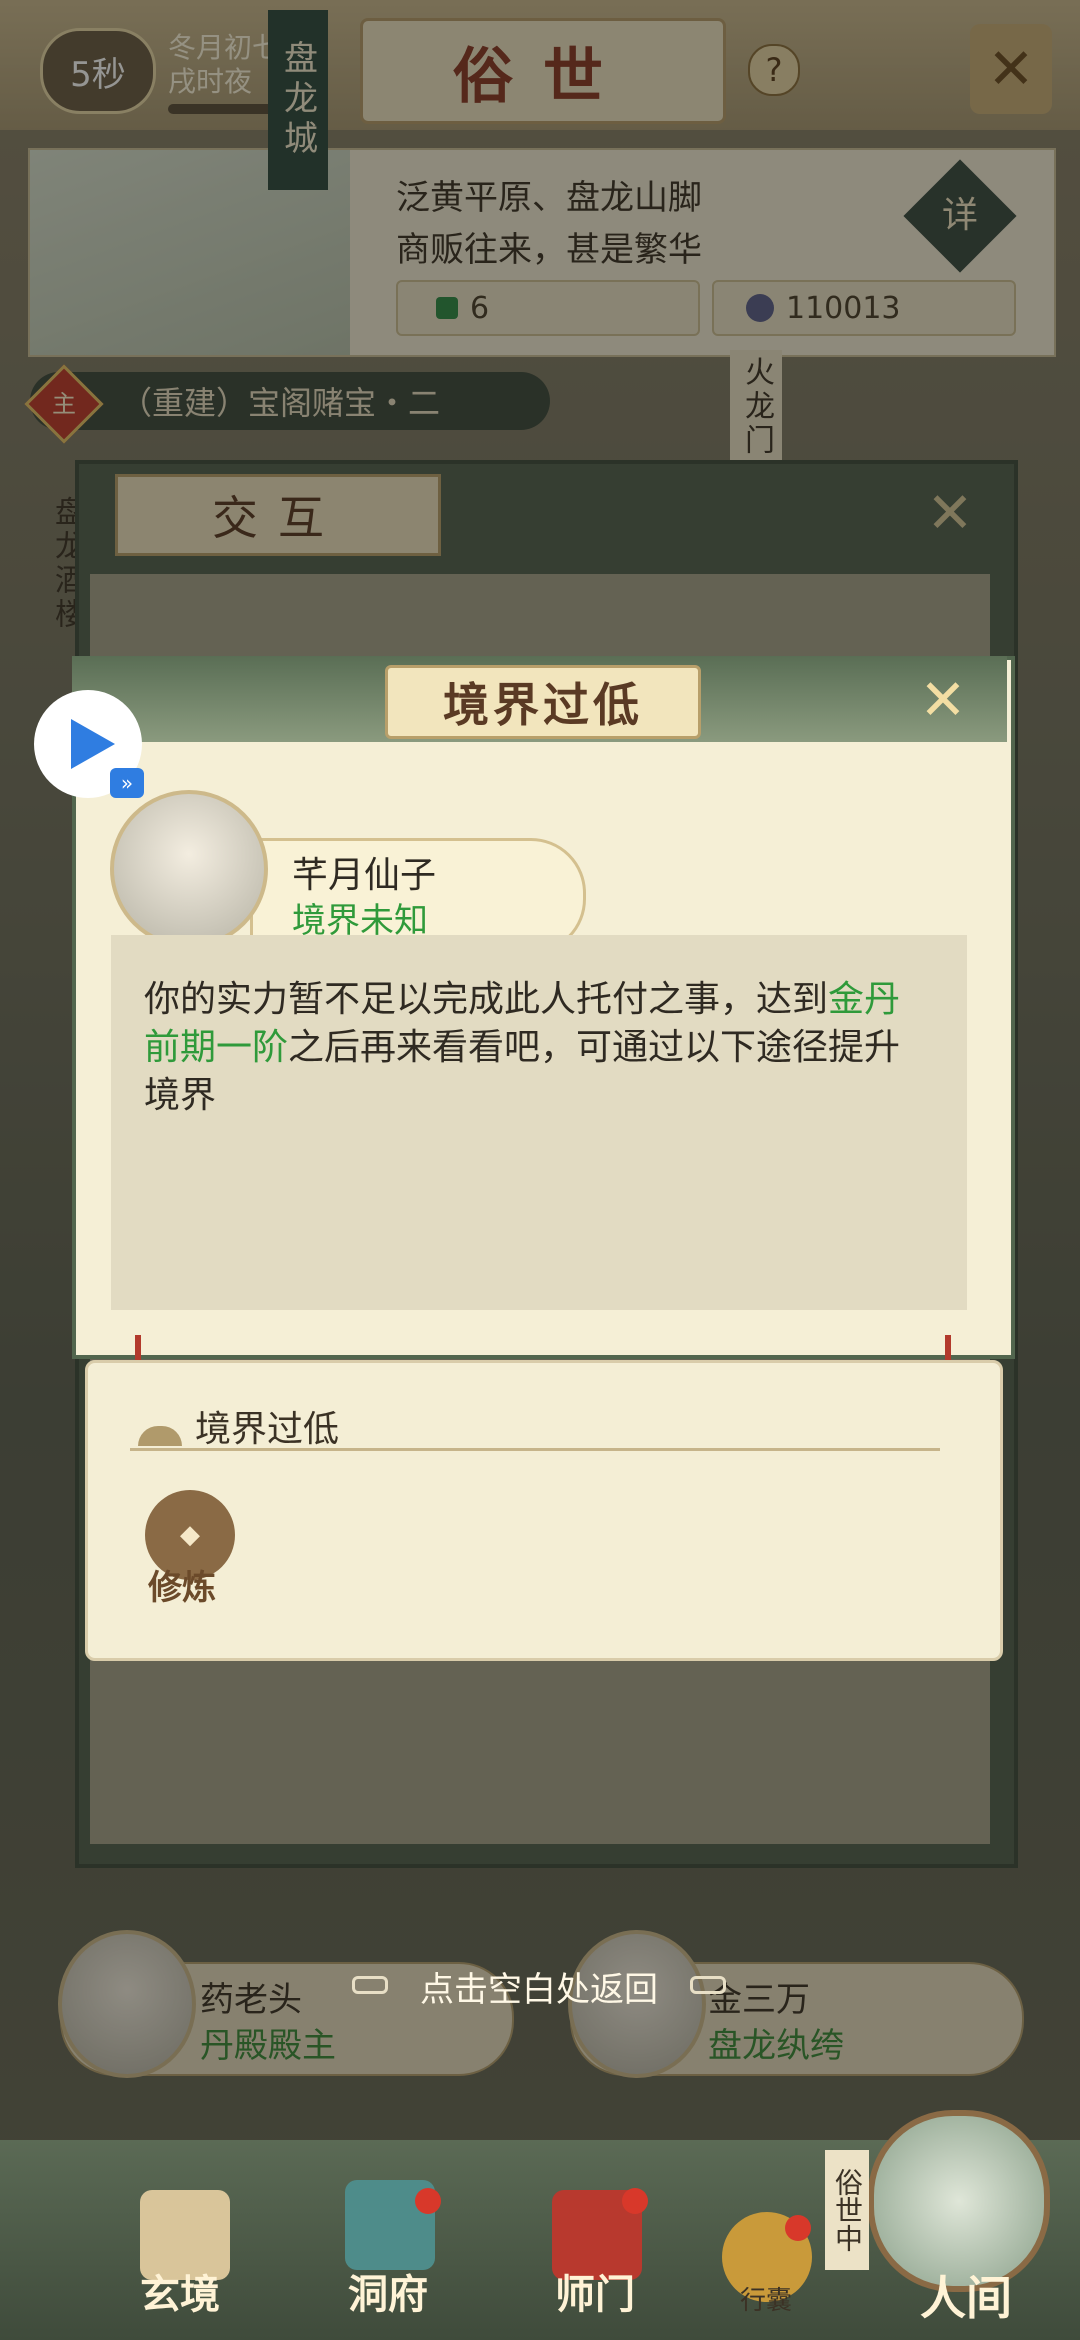 The height and width of the screenshot is (2340, 1080). What do you see at coordinates (535, 1449) in the screenshot?
I see `divider` at bounding box center [535, 1449].